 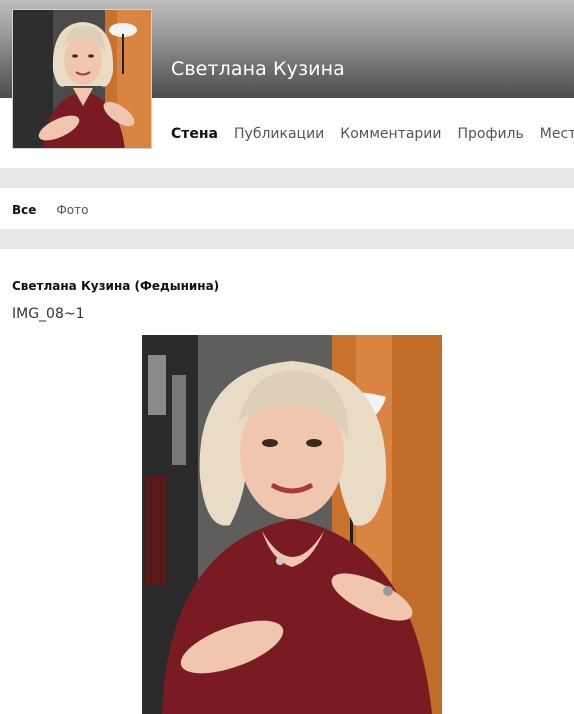 I want to click on avatar-image, so click(x=82, y=79).